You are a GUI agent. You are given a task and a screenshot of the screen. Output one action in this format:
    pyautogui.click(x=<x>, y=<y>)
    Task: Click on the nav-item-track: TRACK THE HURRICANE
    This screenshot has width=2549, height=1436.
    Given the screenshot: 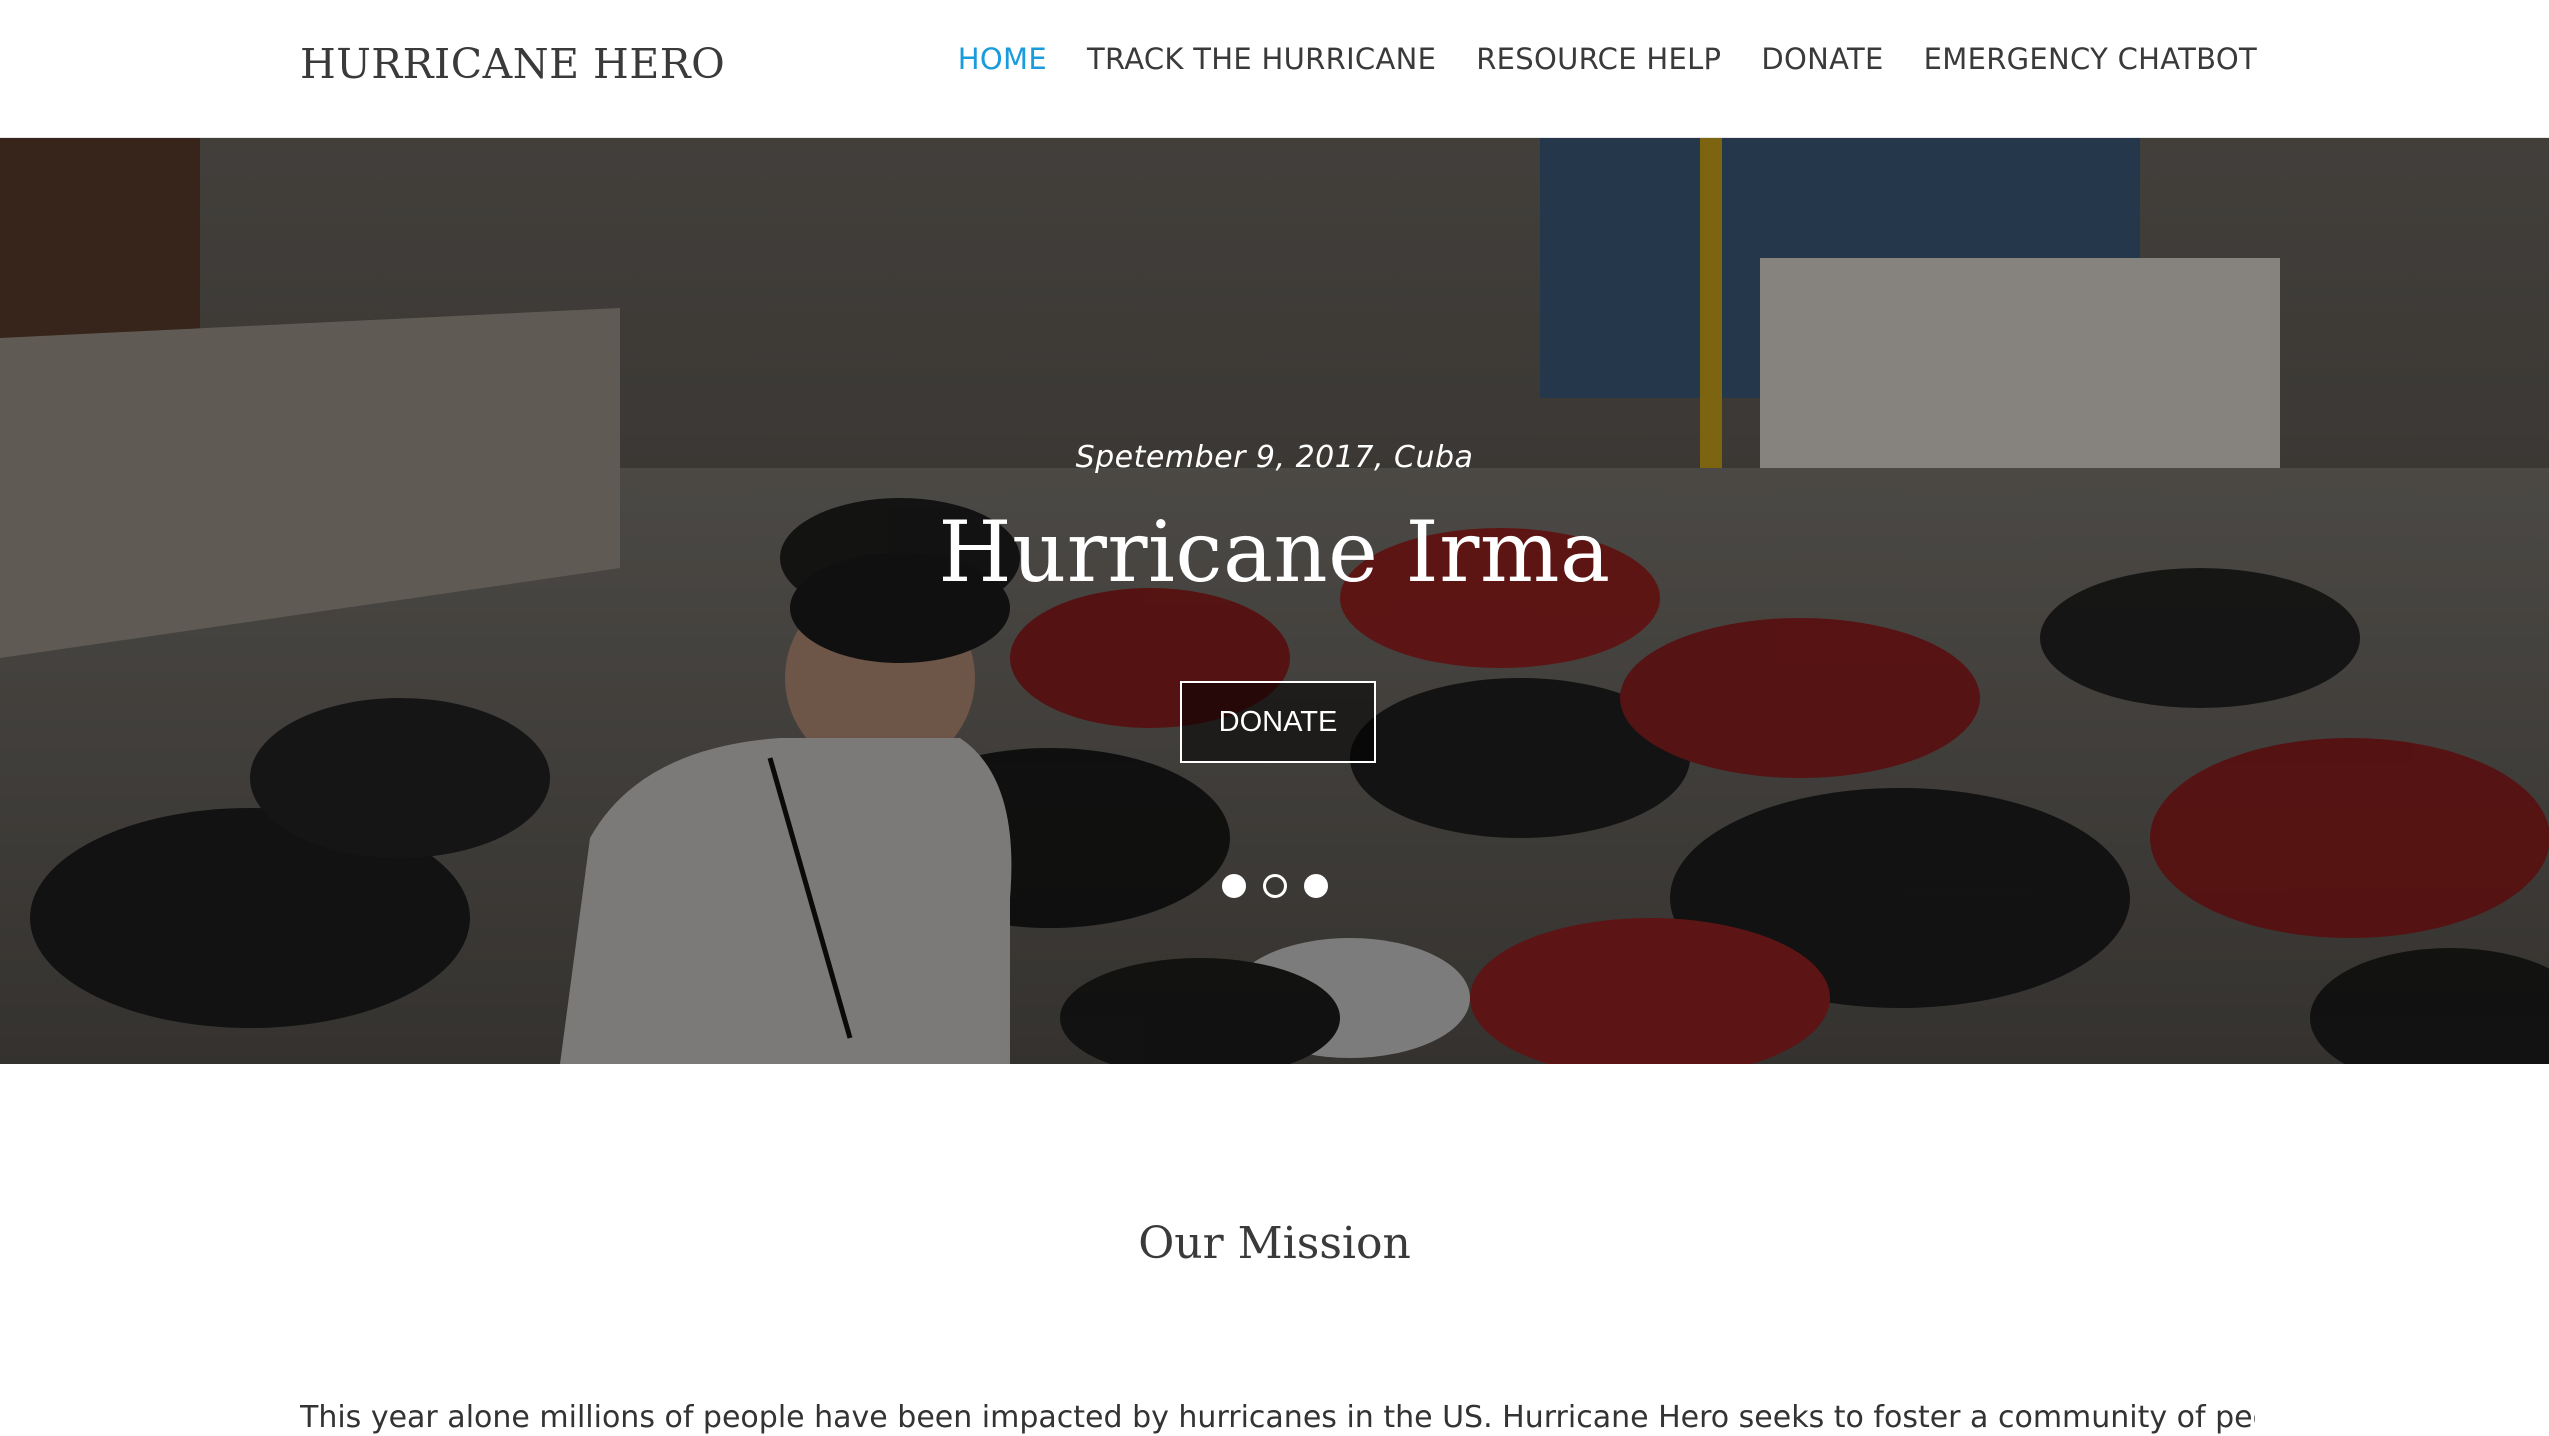 What is the action you would take?
    pyautogui.click(x=1261, y=59)
    